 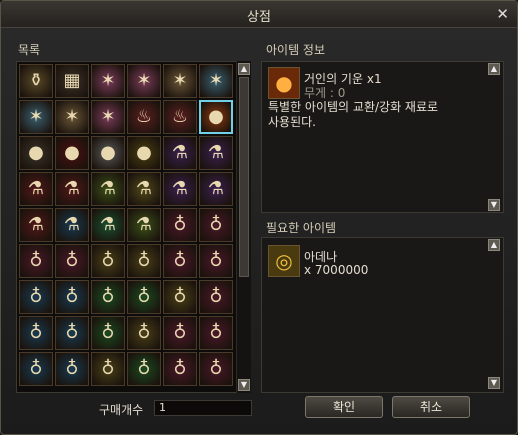 I want to click on confirm-button: 확인, so click(x=344, y=407).